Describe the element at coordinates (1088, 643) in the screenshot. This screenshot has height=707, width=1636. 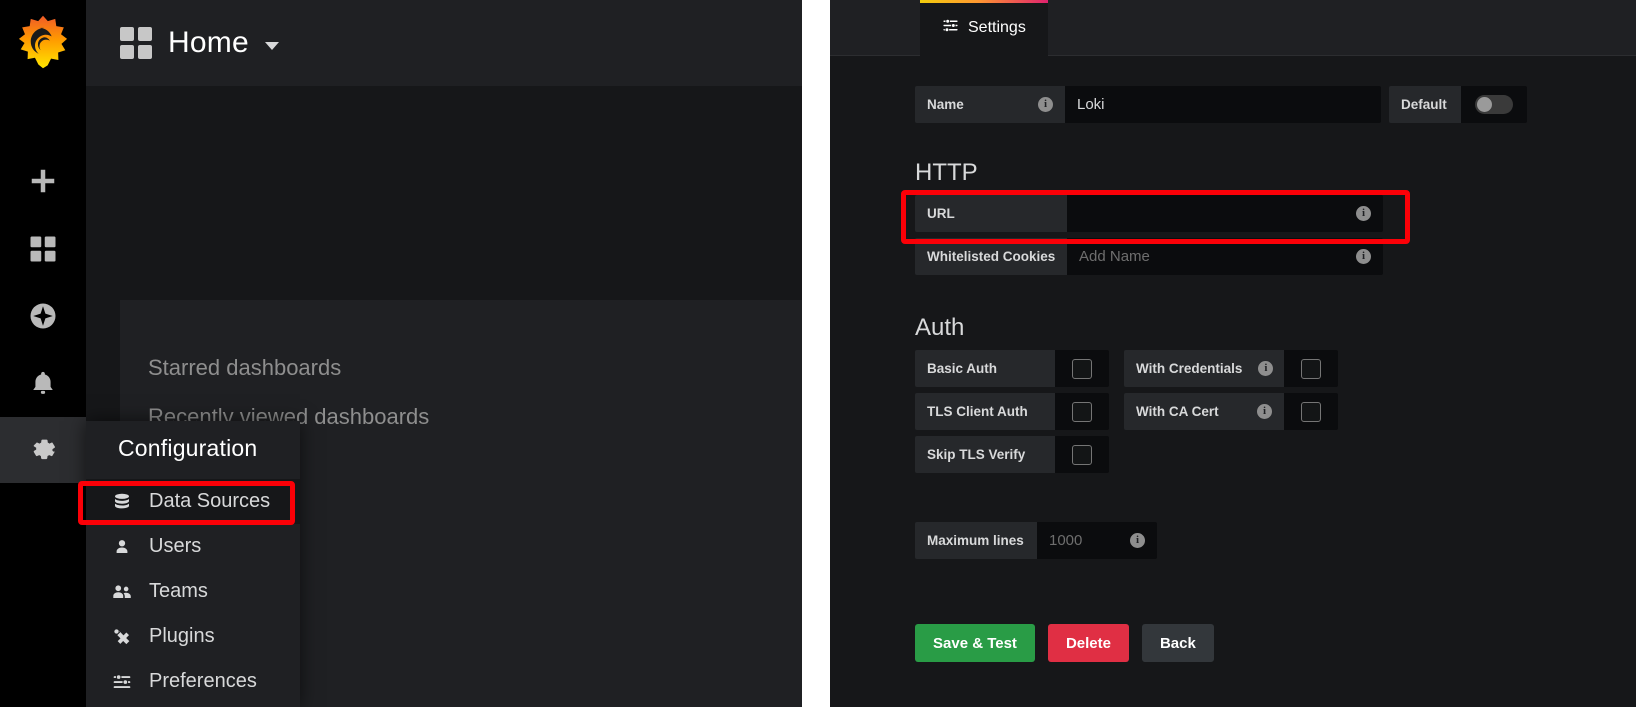
I see `delete-button: Delete` at that location.